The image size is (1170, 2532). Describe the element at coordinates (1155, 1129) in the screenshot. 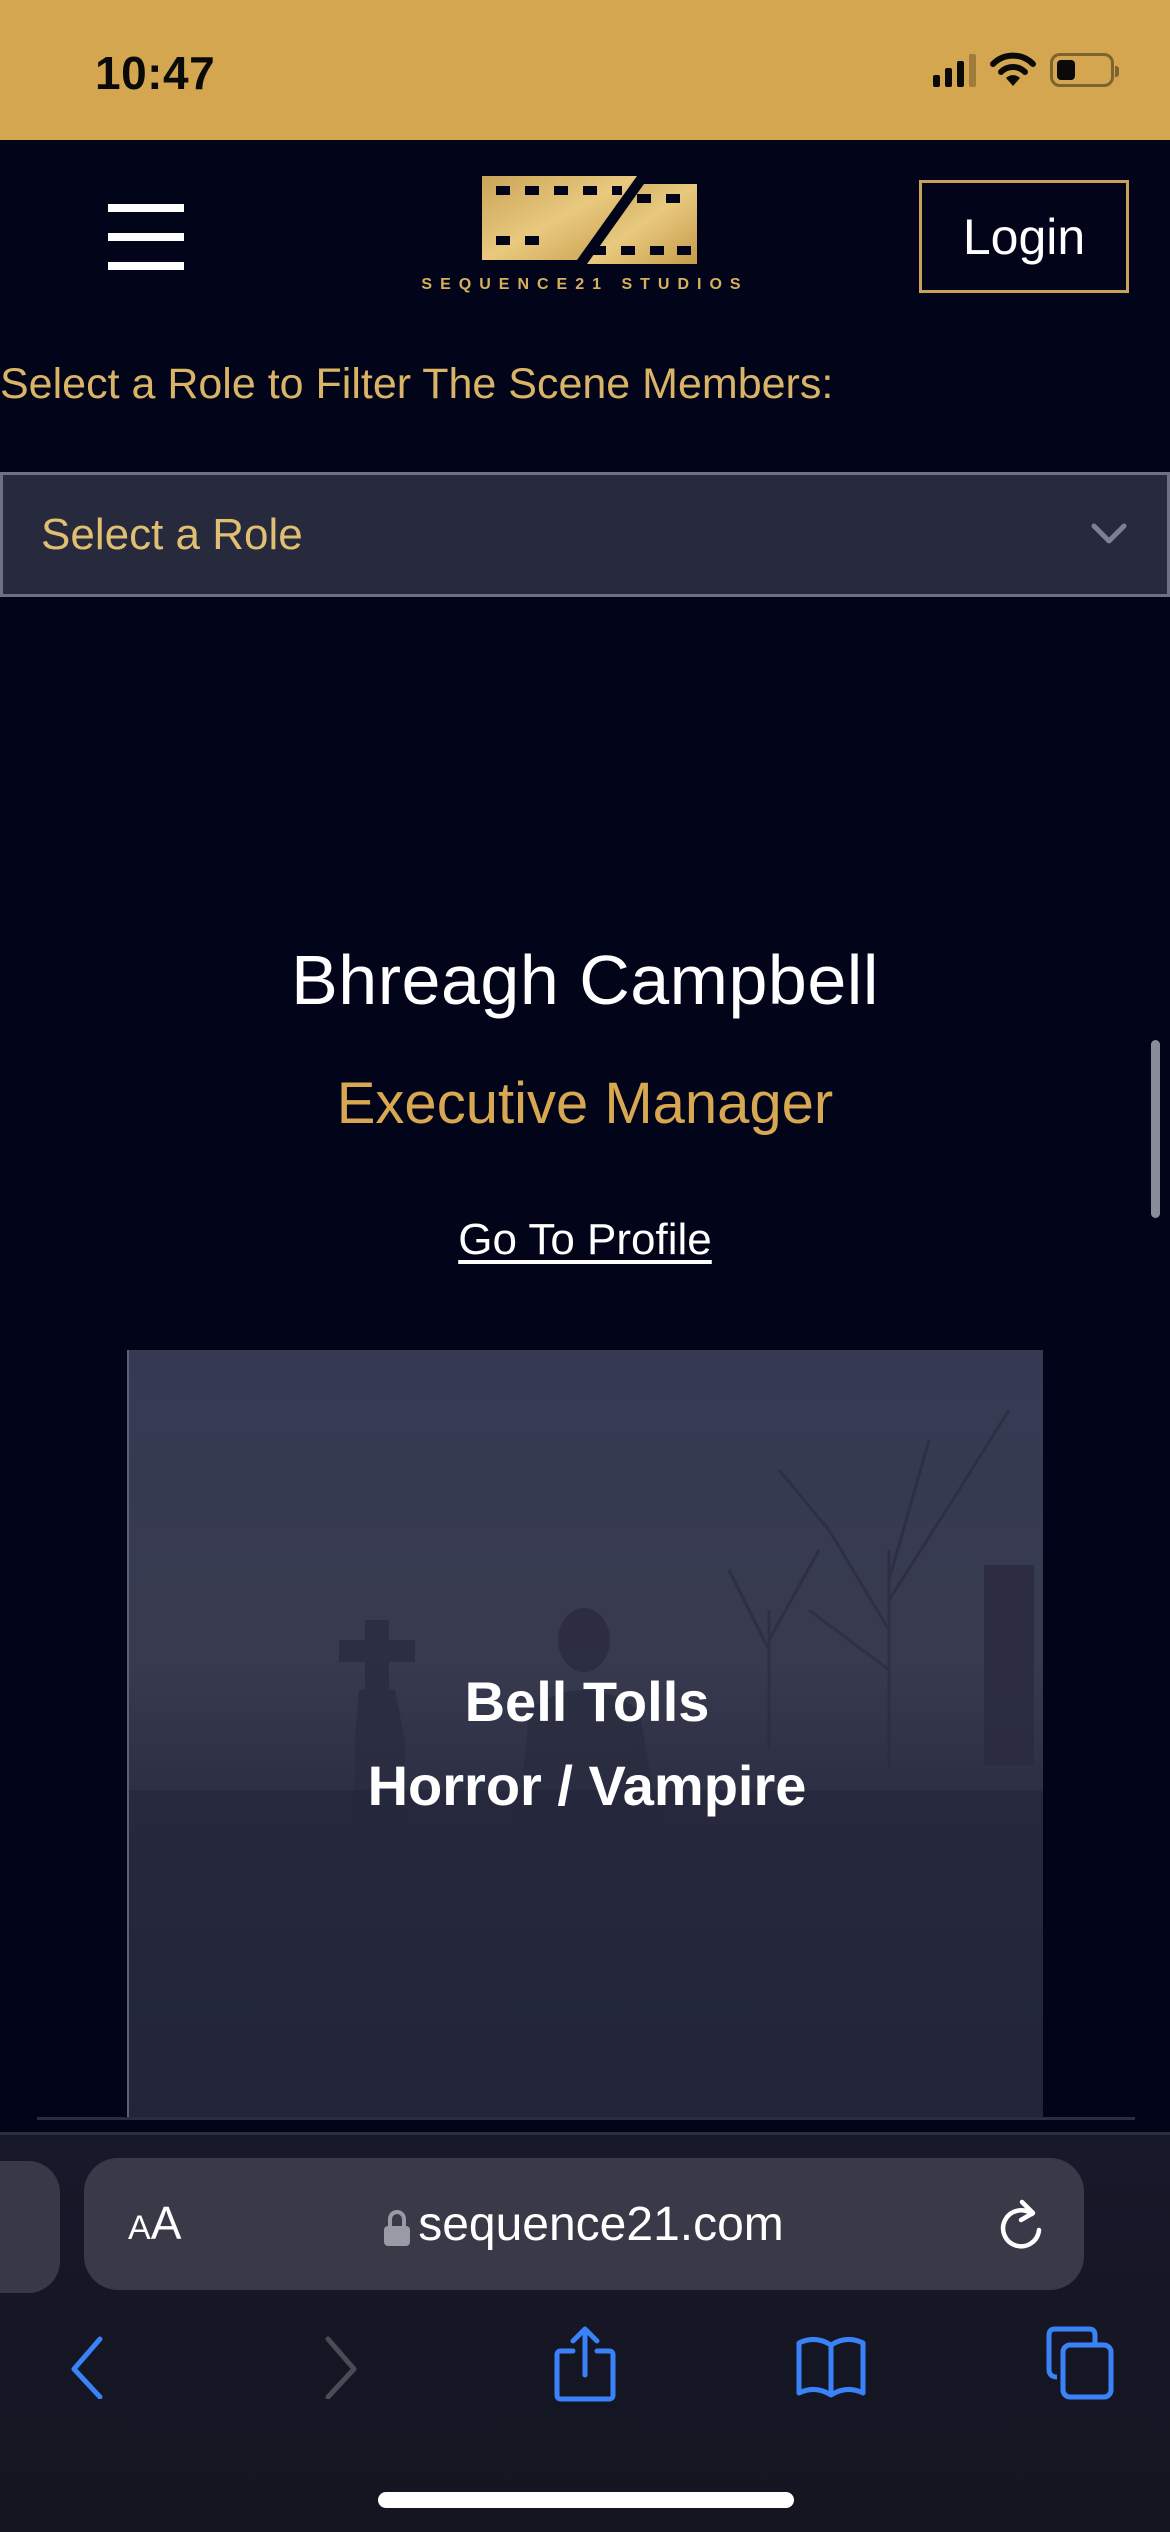

I see `page-scrollbar` at that location.